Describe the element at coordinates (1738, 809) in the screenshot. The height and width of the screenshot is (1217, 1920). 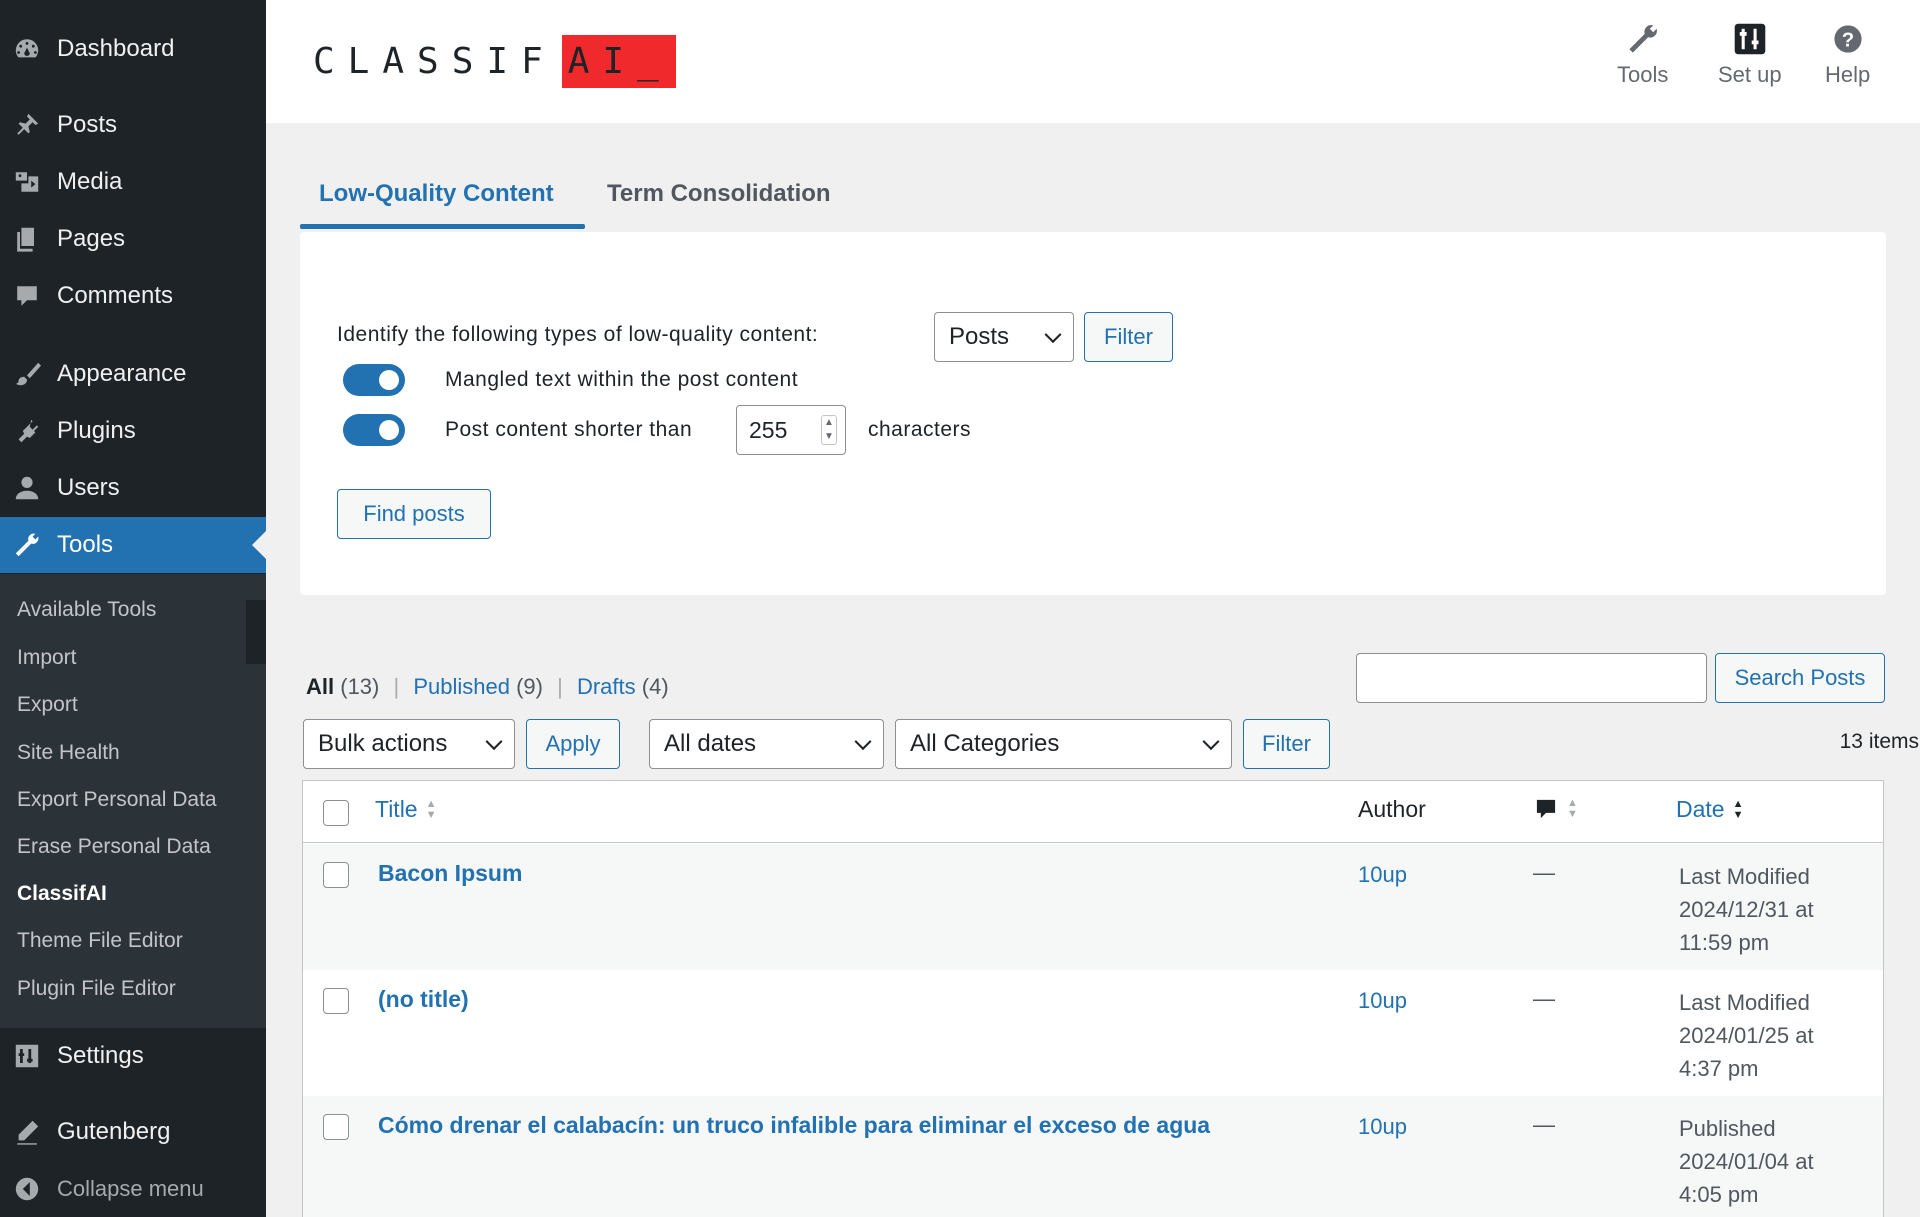
I see `sort-desc-icon: ▲ ▼` at that location.